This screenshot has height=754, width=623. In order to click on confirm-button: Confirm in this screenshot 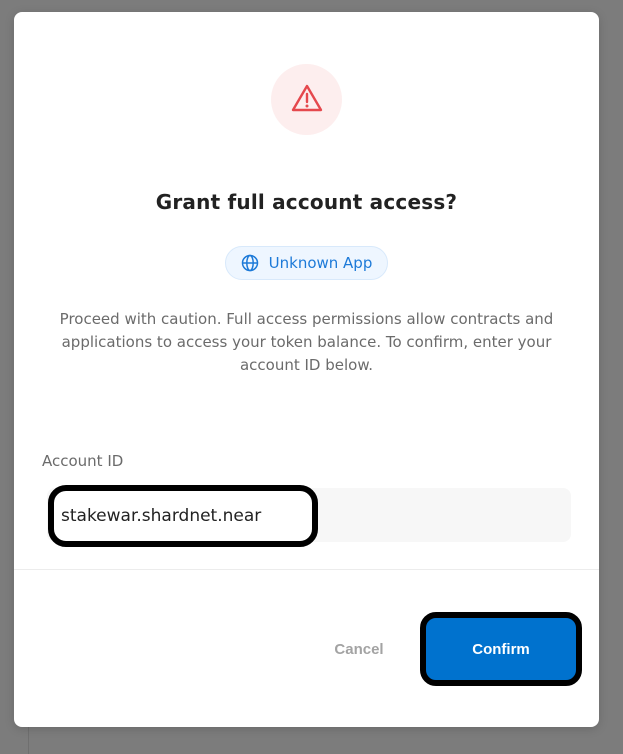, I will do `click(501, 649)`.